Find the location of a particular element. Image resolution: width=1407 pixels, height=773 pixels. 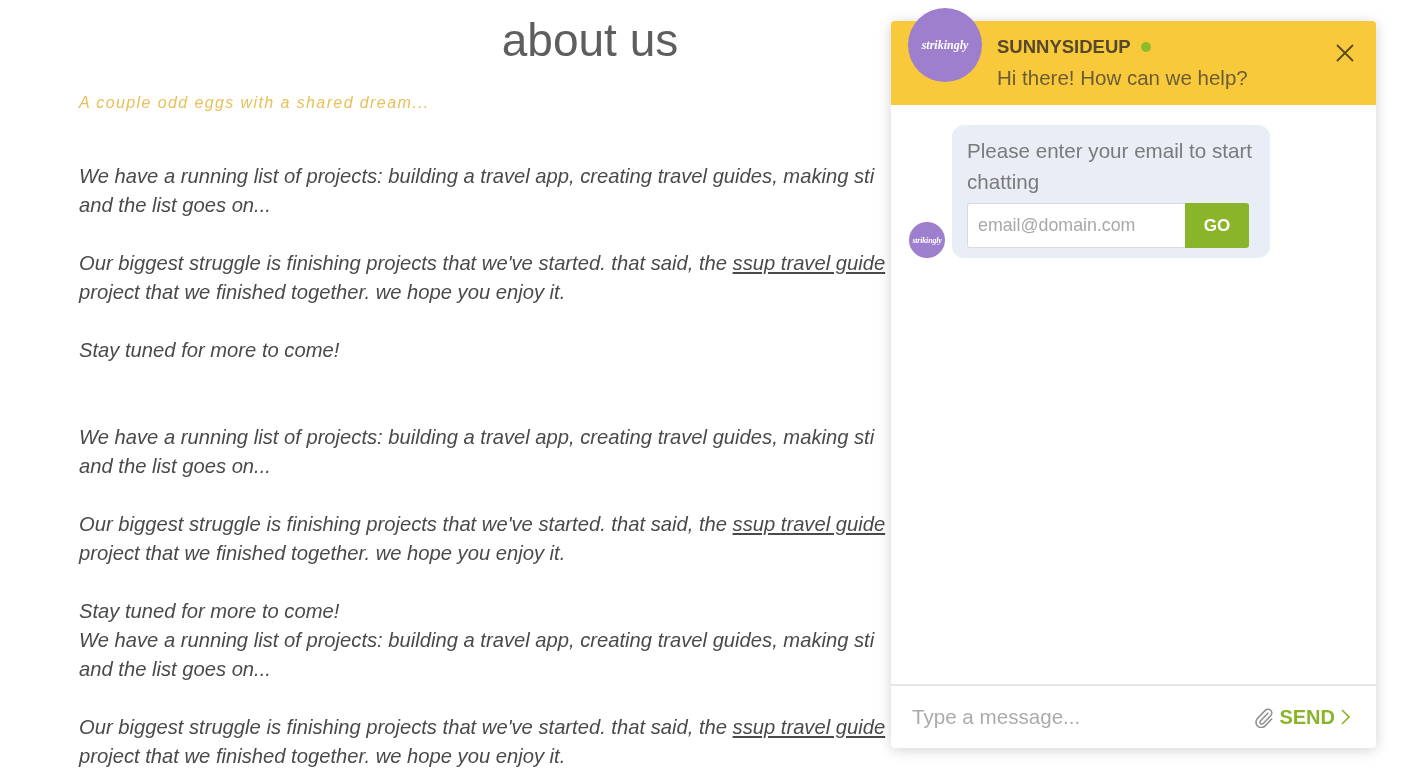

chevron-icon is located at coordinates (1345, 717).